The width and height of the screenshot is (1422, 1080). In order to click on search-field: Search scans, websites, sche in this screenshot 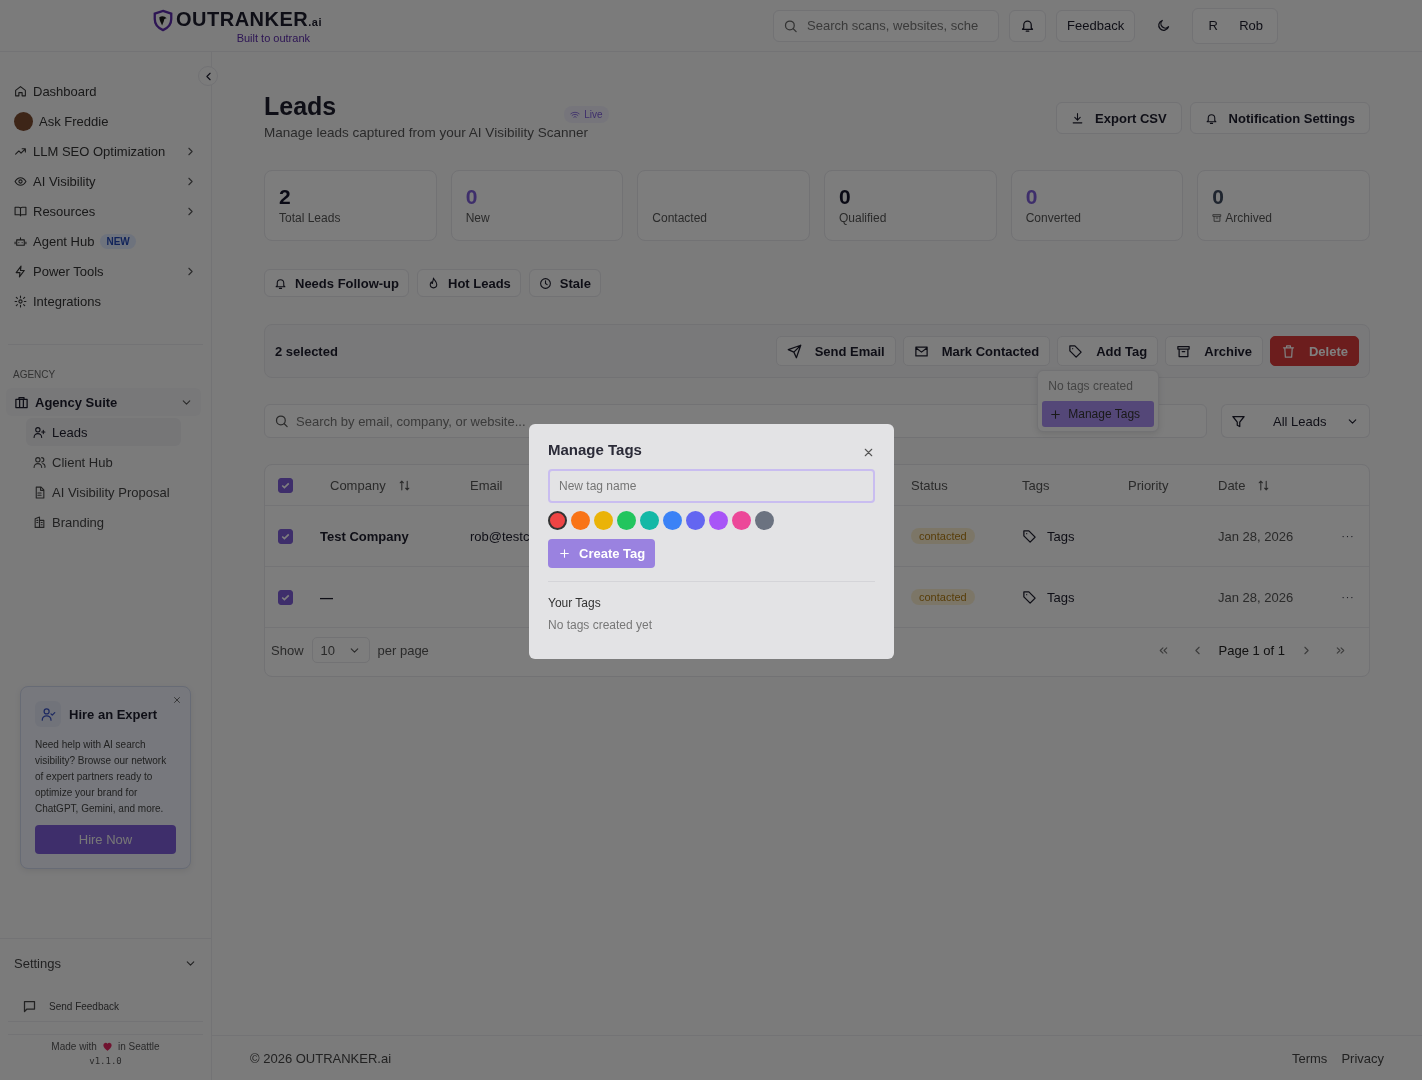, I will do `click(886, 25)`.